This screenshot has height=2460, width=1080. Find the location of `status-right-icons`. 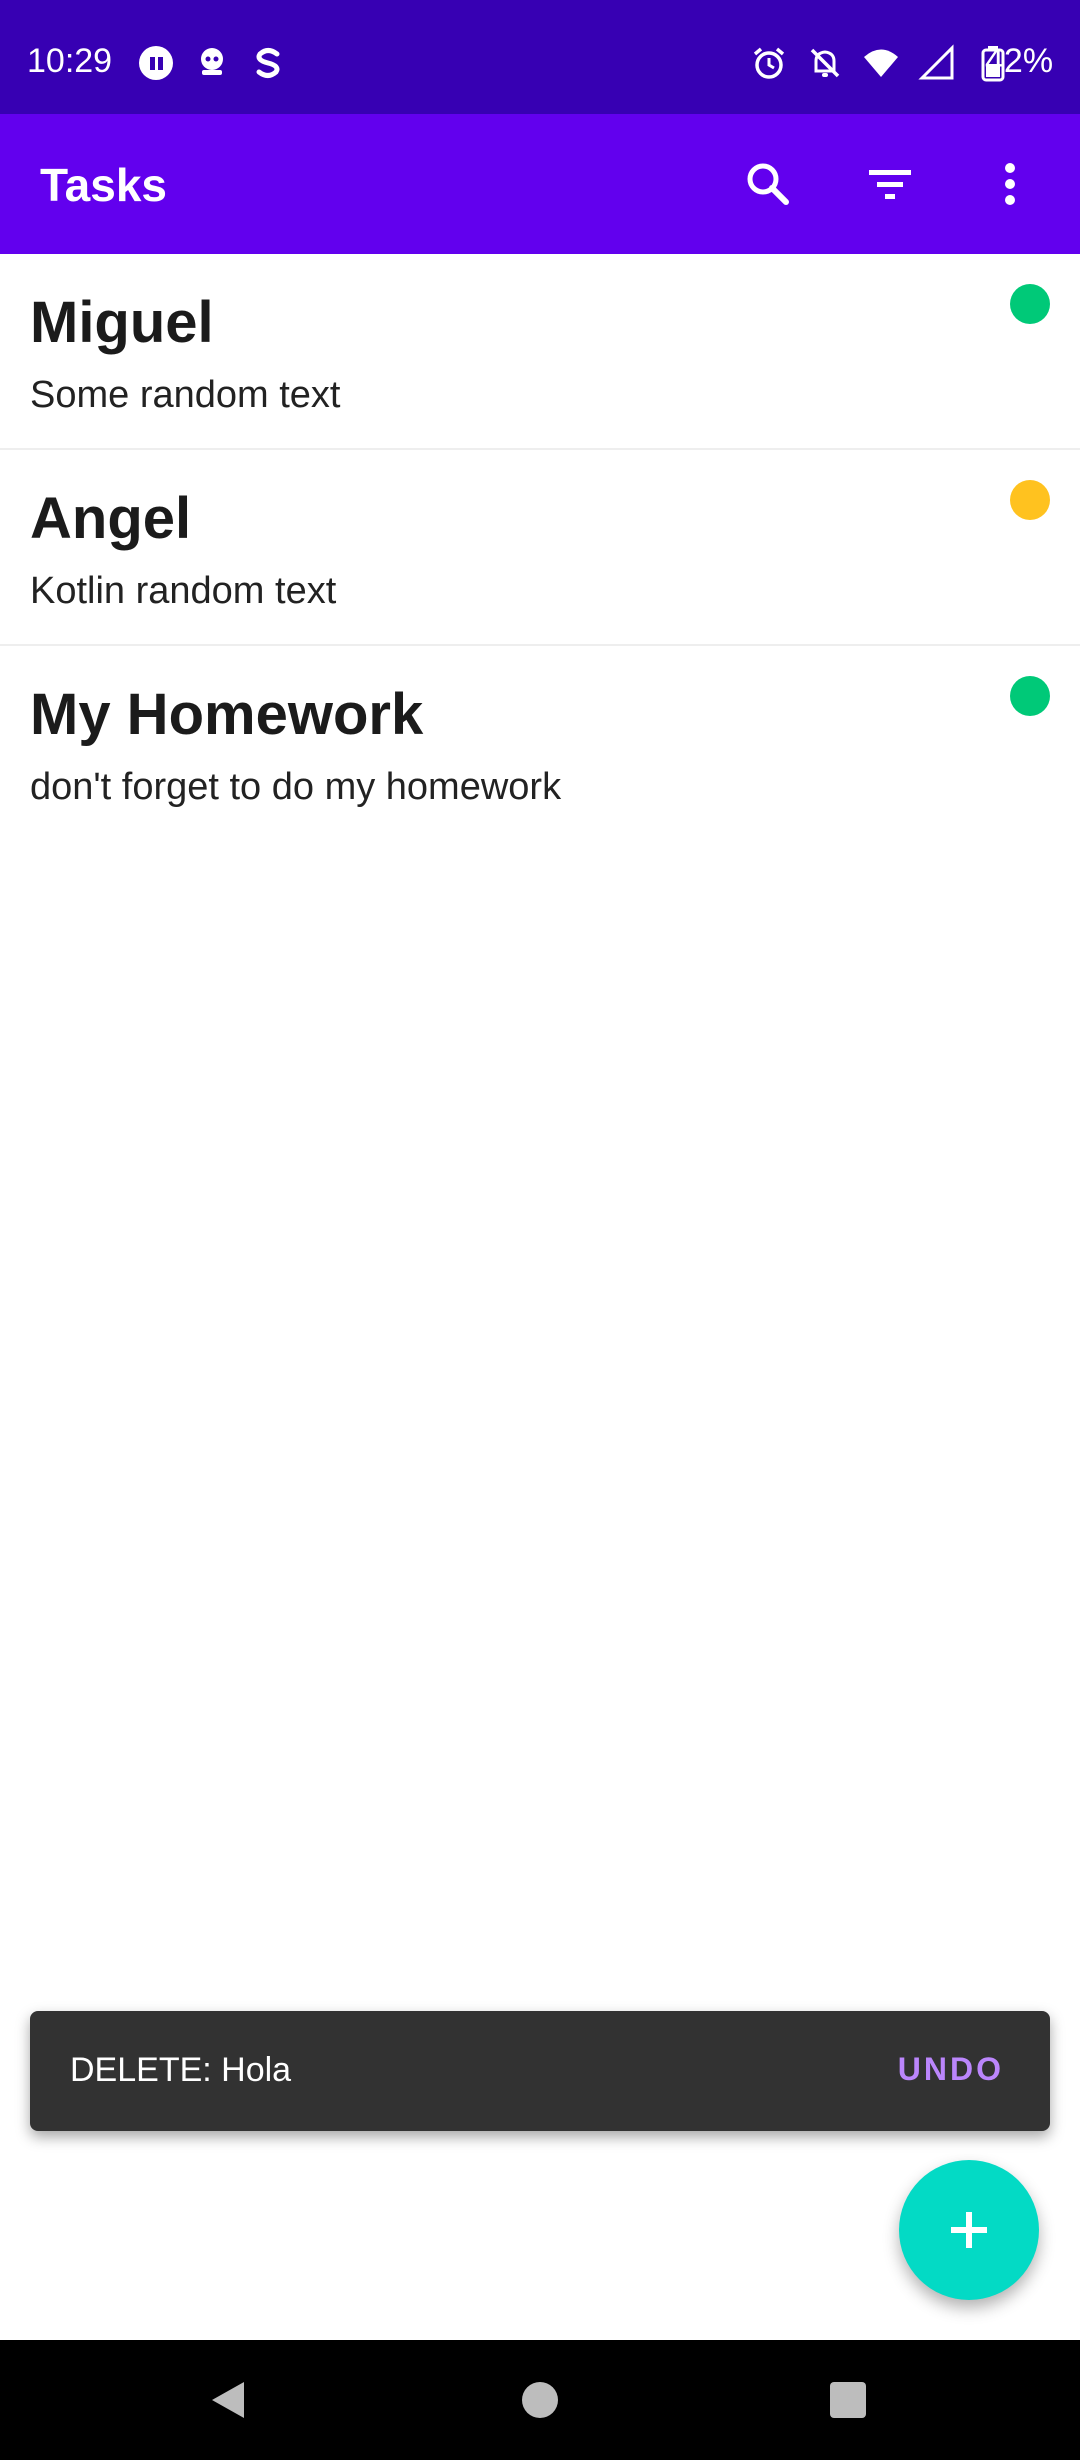

status-right-icons is located at coordinates (881, 63).